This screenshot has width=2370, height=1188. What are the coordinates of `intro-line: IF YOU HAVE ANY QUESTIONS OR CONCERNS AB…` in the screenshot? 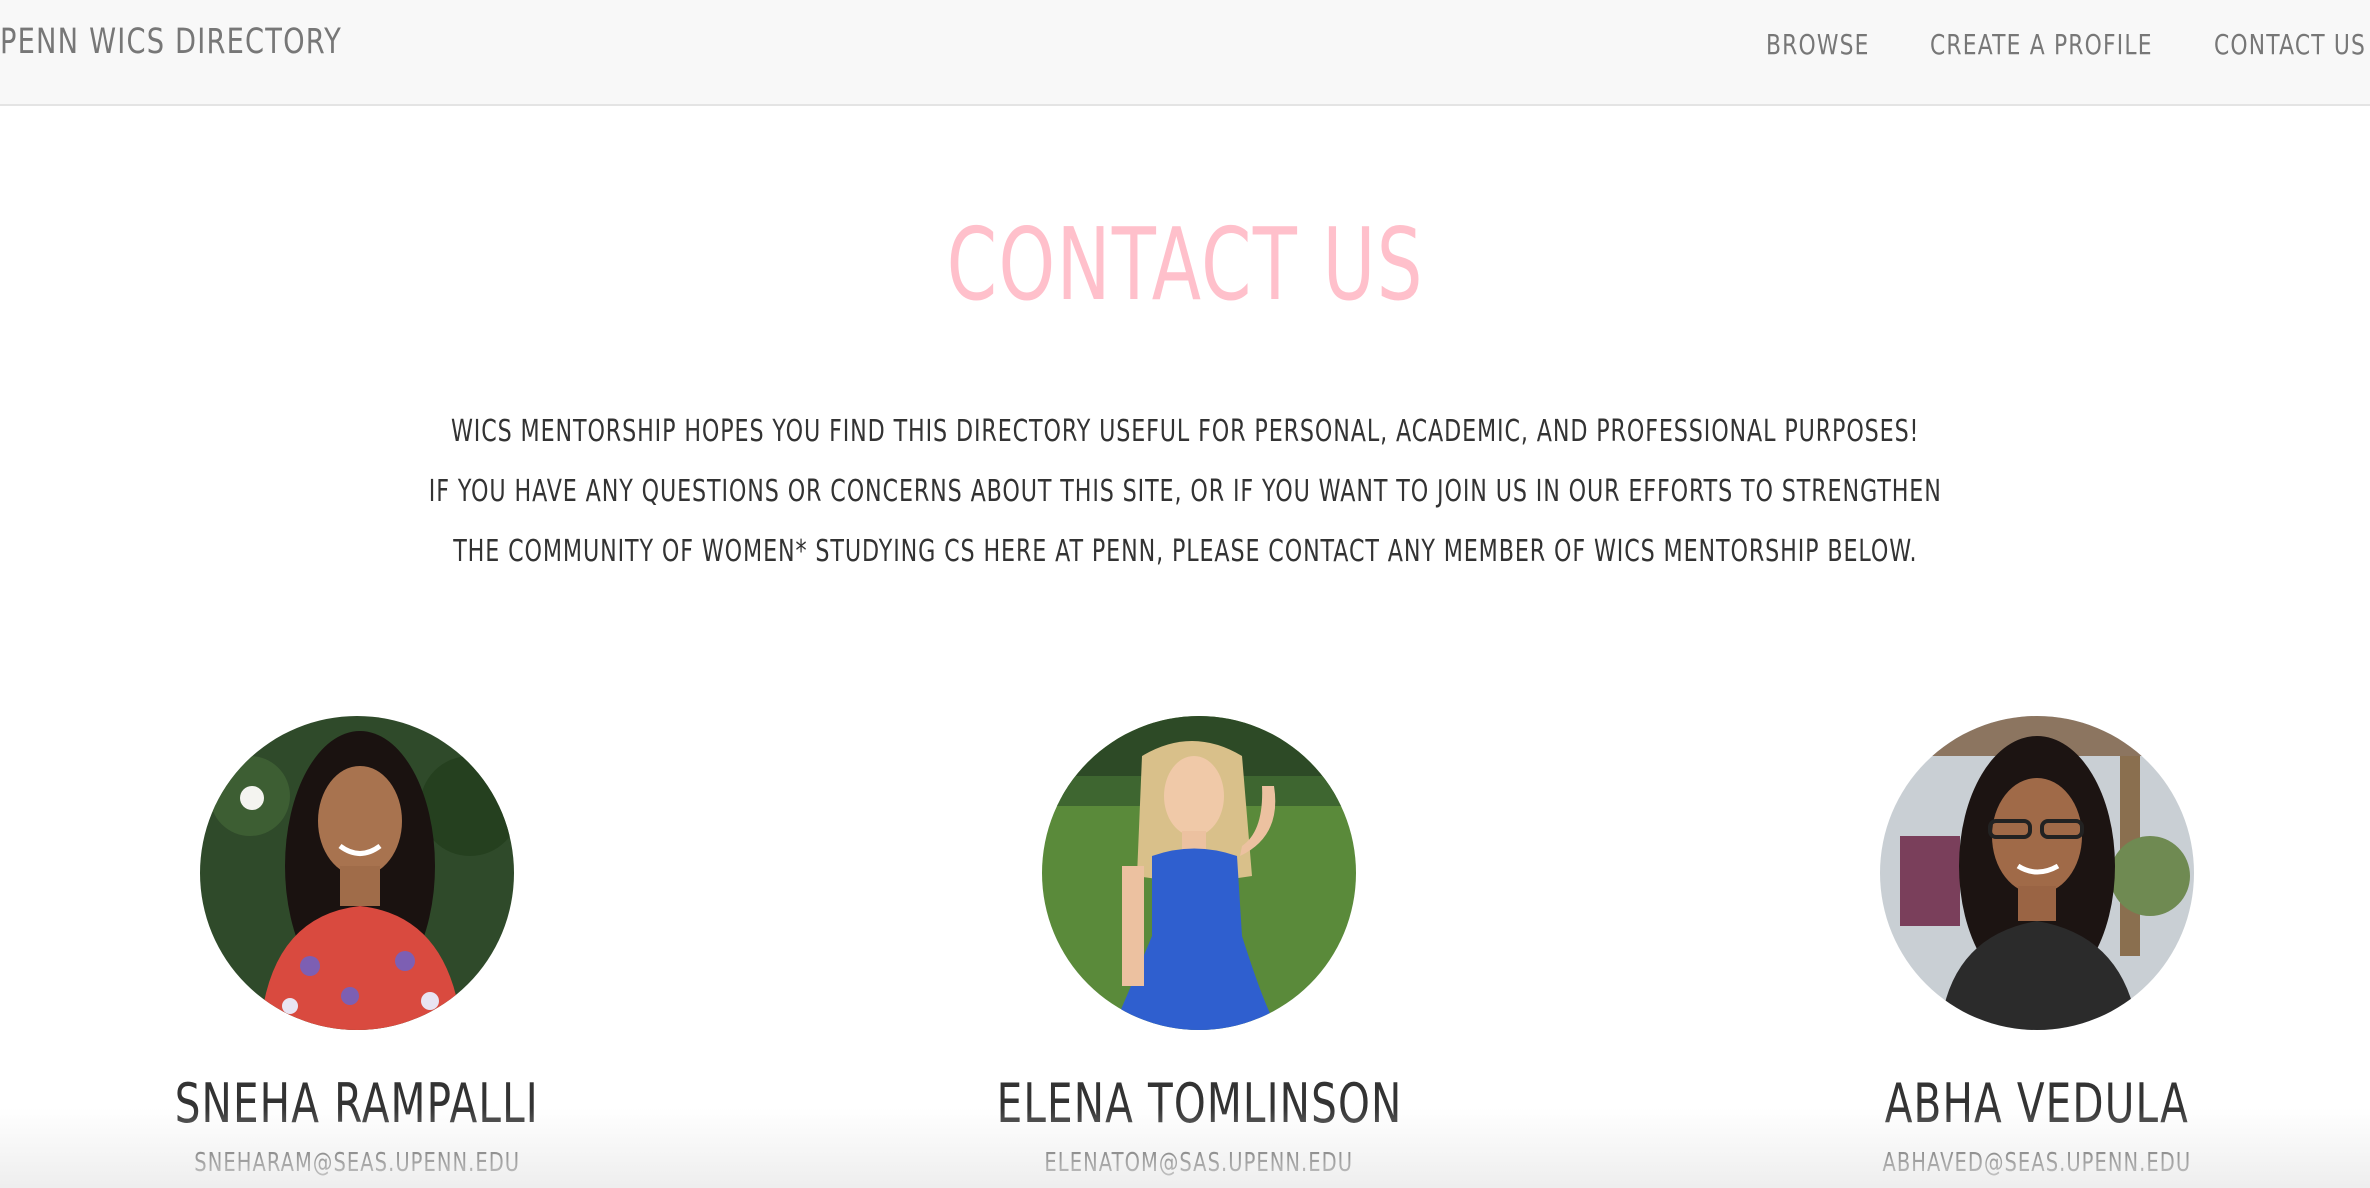 It's located at (1185, 492).